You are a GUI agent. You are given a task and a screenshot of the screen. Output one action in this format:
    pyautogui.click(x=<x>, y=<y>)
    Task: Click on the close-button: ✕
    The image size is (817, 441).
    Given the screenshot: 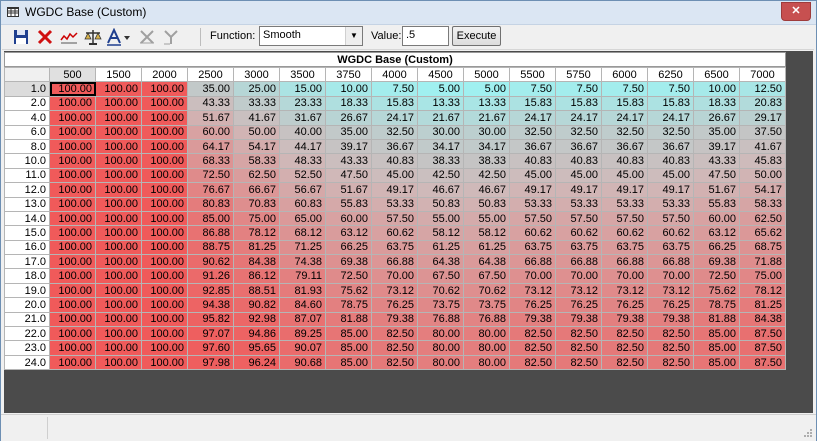 What is the action you would take?
    pyautogui.click(x=796, y=11)
    